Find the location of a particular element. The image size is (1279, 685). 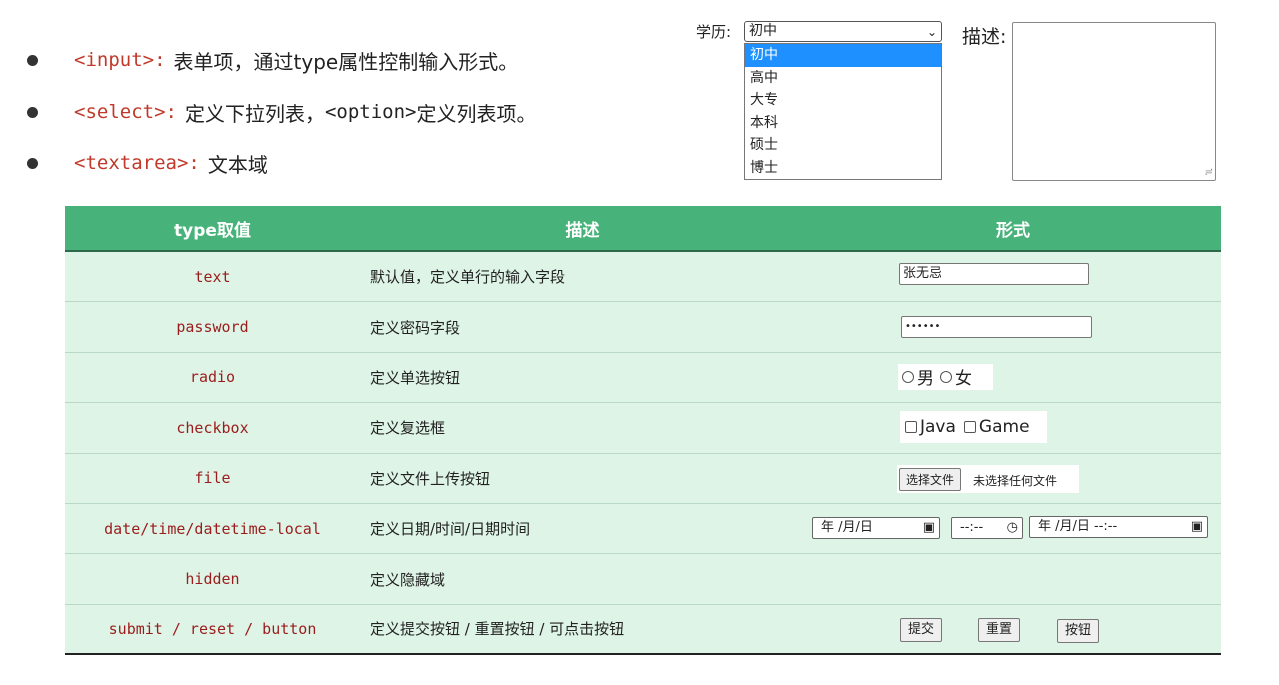

row-desc: 定义文件上传按钮 is located at coordinates (430, 478).